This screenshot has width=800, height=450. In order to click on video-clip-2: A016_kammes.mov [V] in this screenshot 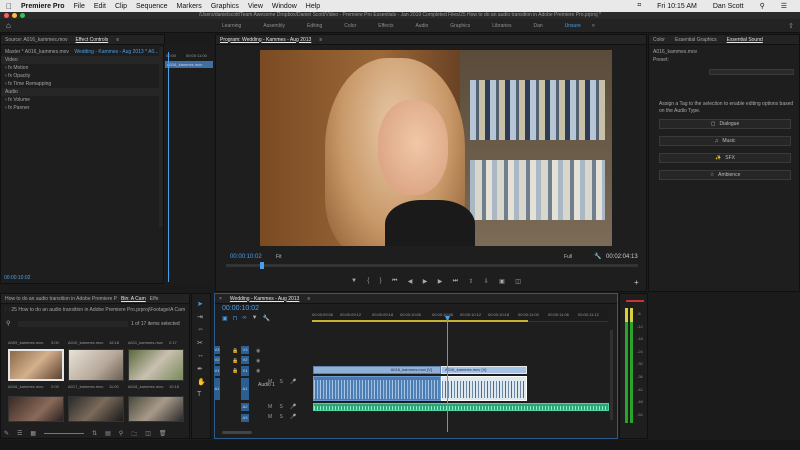, I will do `click(484, 370)`.